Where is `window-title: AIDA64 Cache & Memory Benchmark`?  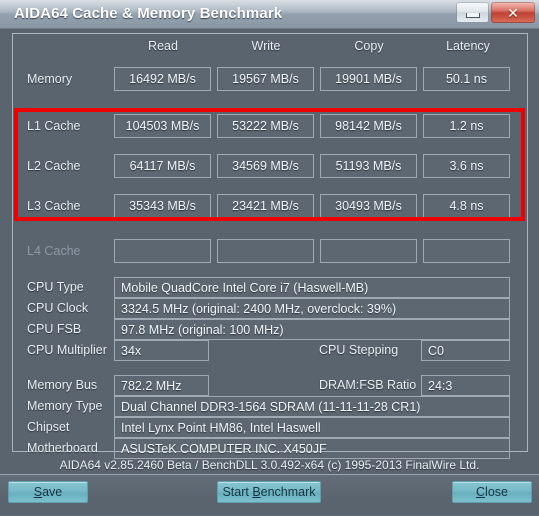
window-title: AIDA64 Cache & Memory Benchmark is located at coordinates (148, 13).